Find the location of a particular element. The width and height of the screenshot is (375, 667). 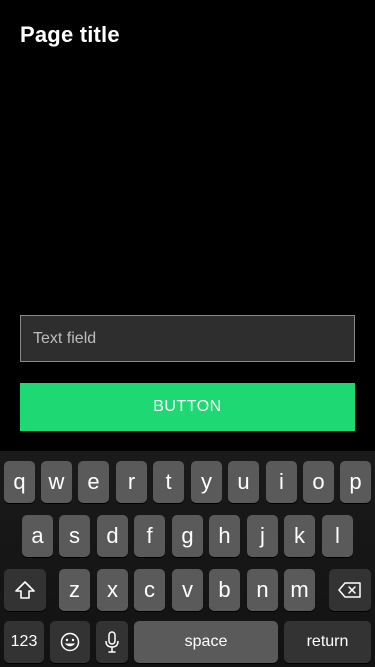

key-w: w is located at coordinates (56, 482).